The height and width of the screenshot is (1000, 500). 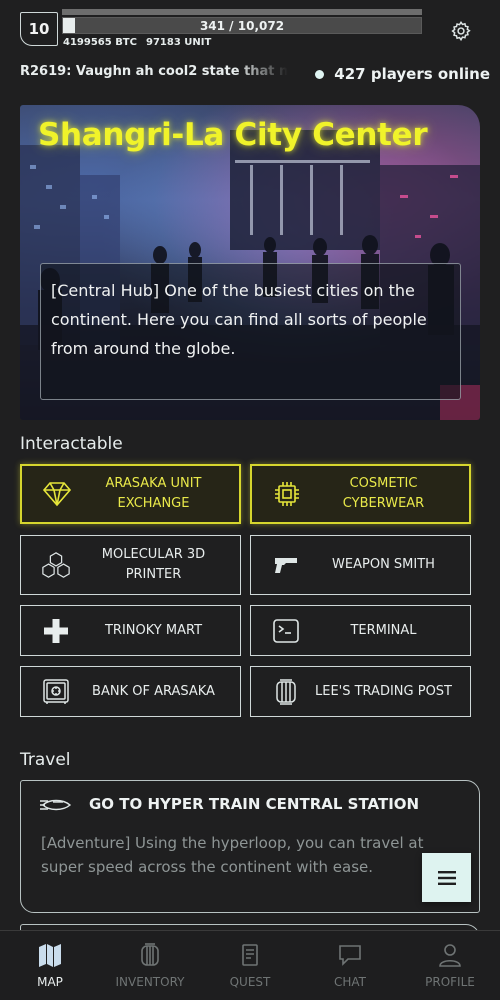 I want to click on currency-display: 4199565 BTC 97183 UNIT, so click(x=137, y=42).